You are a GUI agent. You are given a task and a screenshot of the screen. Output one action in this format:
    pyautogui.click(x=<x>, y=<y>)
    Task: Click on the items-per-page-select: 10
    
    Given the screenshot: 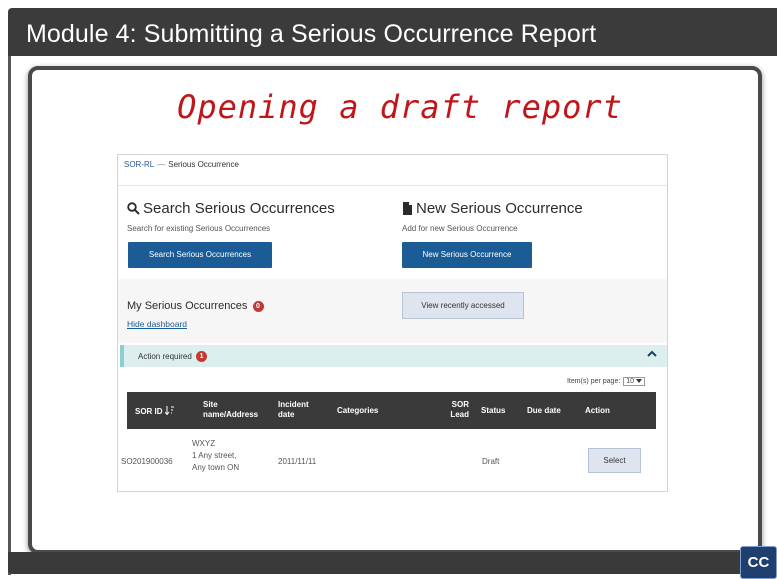 What is the action you would take?
    pyautogui.click(x=634, y=381)
    